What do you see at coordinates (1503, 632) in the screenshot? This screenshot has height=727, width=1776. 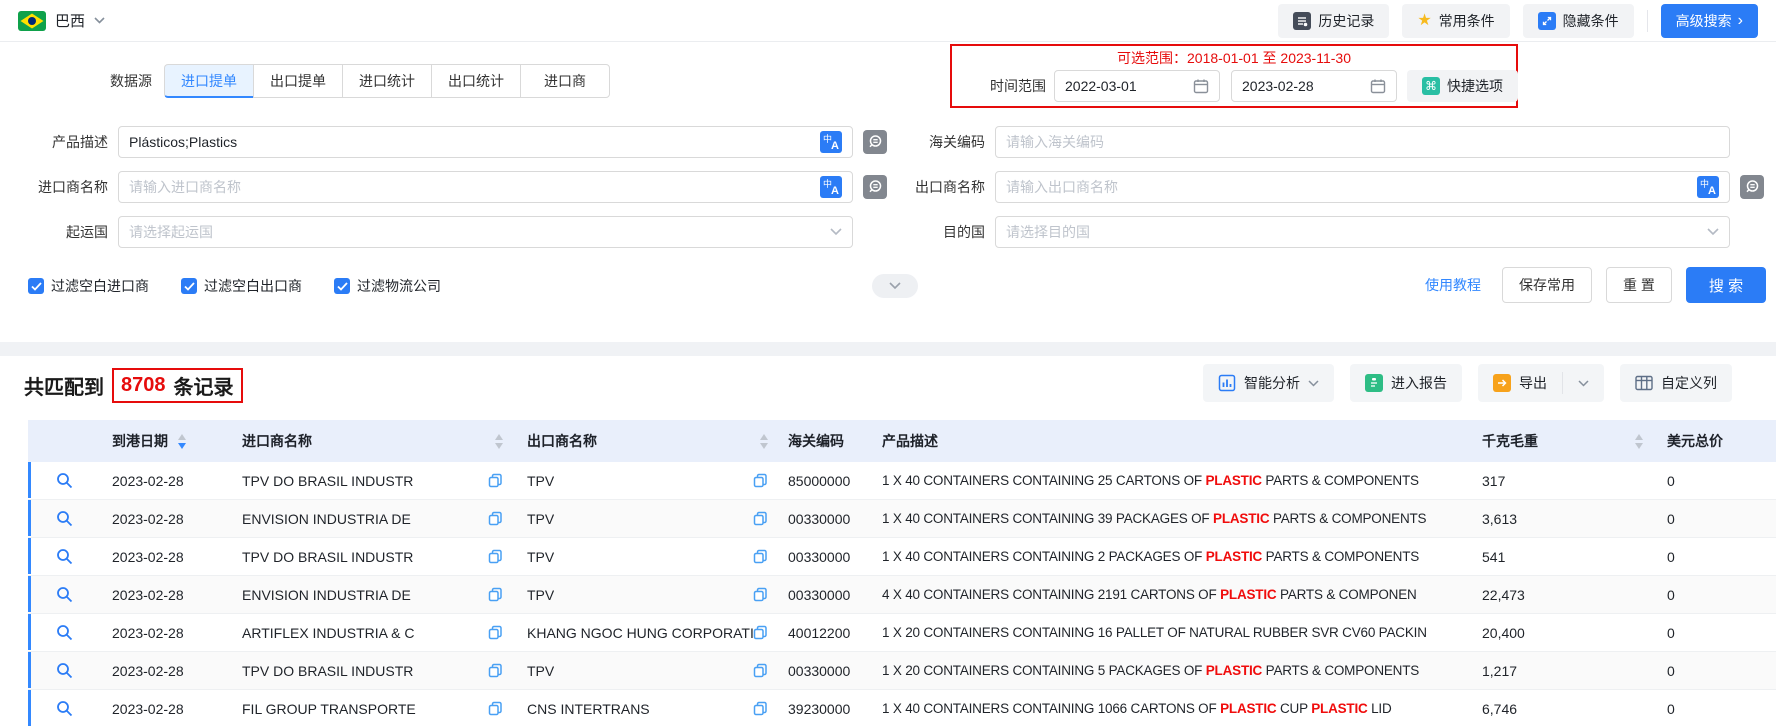 I see `cell-weight-kg: 20,400` at bounding box center [1503, 632].